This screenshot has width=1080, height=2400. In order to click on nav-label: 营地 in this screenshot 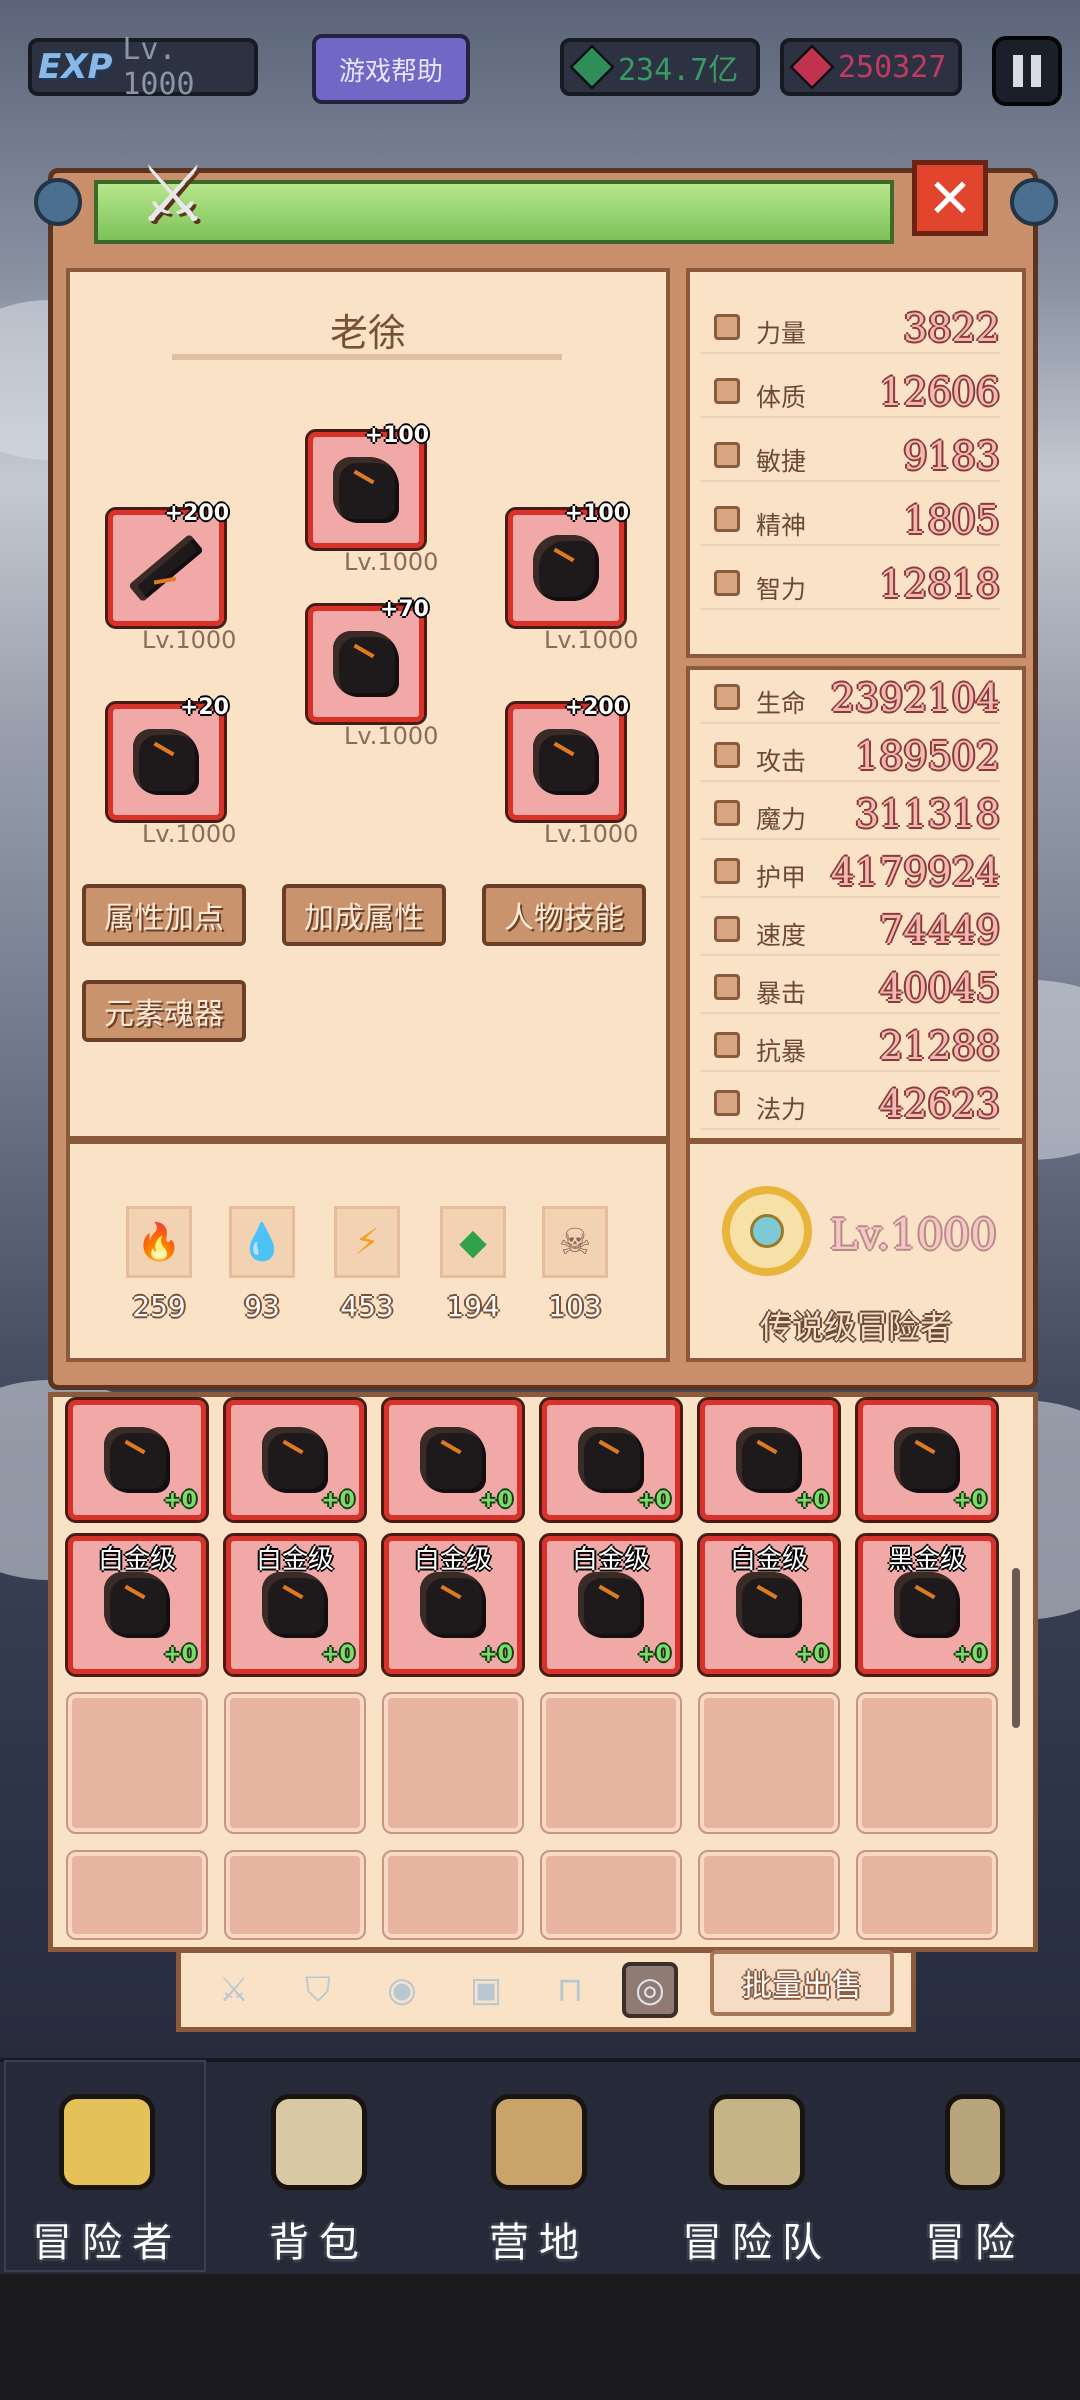, I will do `click(539, 2243)`.